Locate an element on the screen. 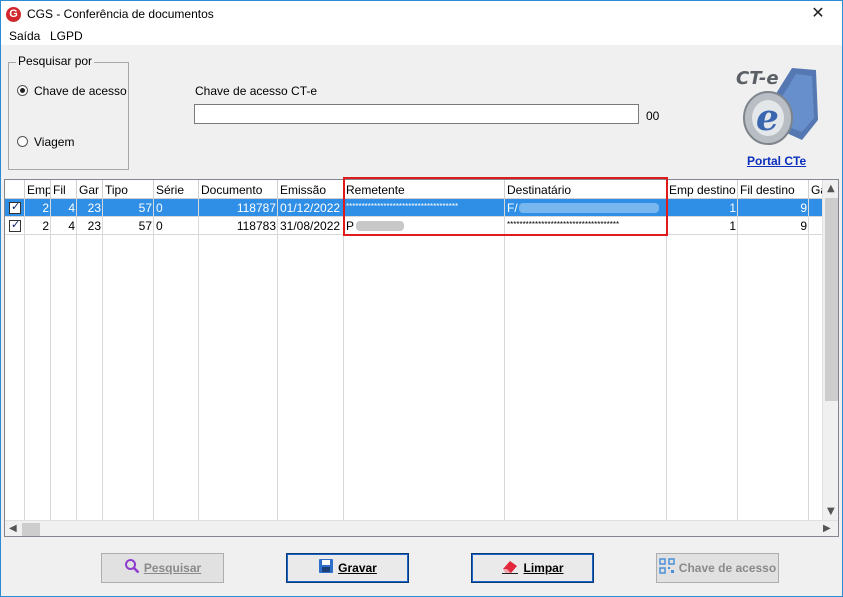 The width and height of the screenshot is (843, 597). menu-item-saida: Saída is located at coordinates (24, 36).